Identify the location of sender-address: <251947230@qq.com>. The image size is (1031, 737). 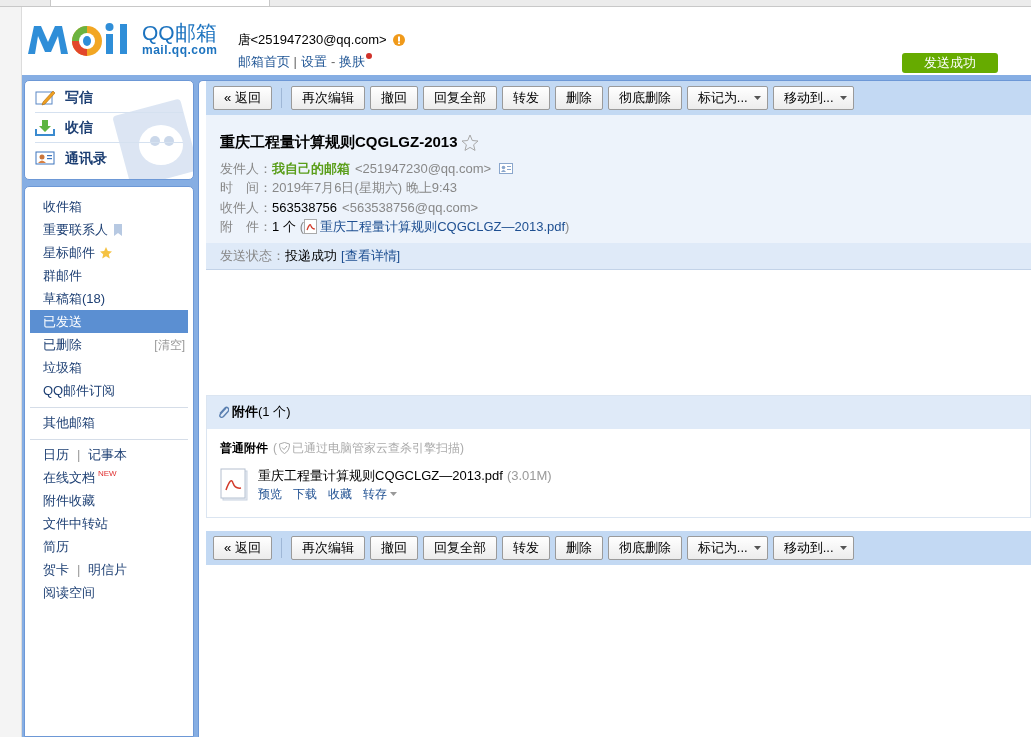
(423, 168).